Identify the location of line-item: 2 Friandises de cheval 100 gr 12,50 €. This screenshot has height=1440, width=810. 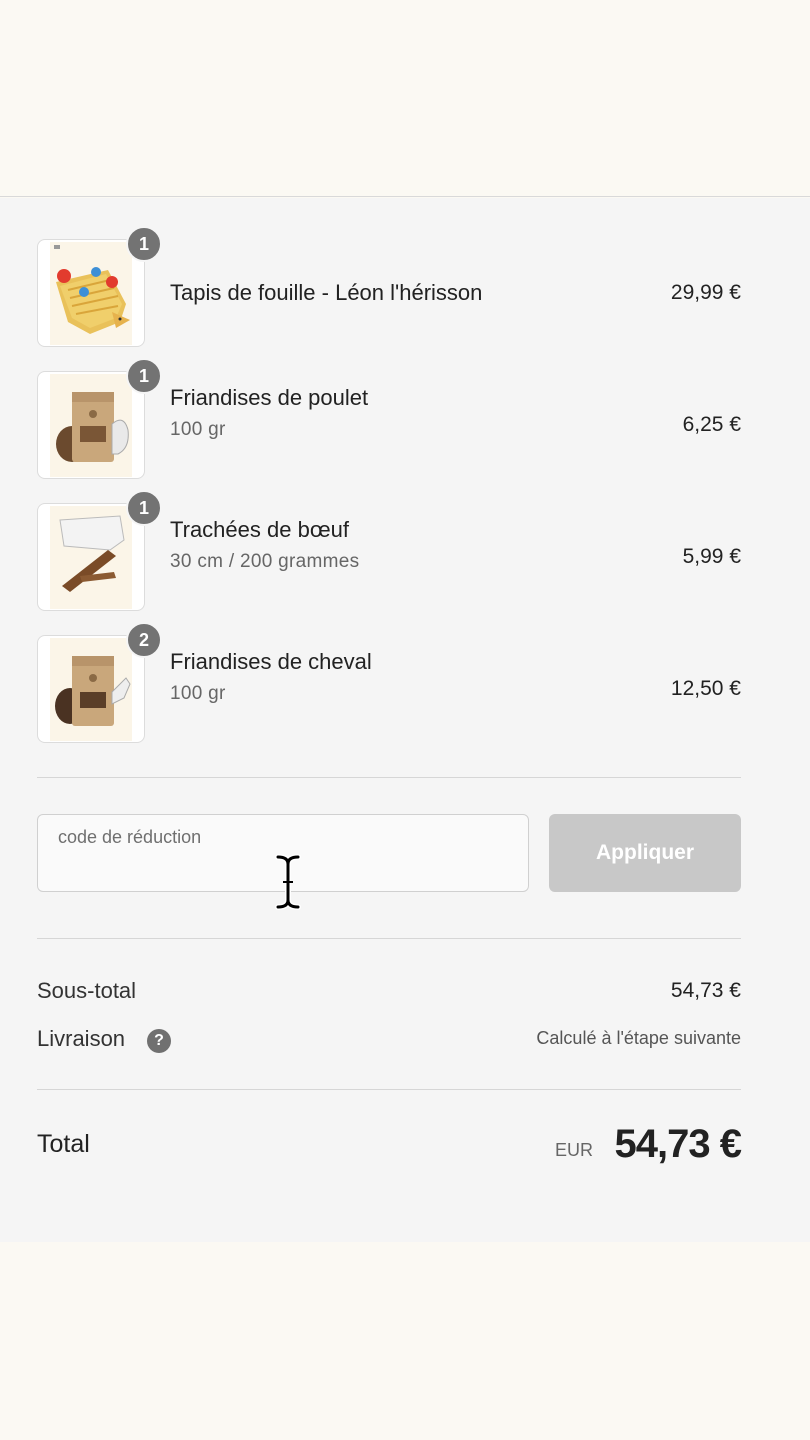
(389, 682).